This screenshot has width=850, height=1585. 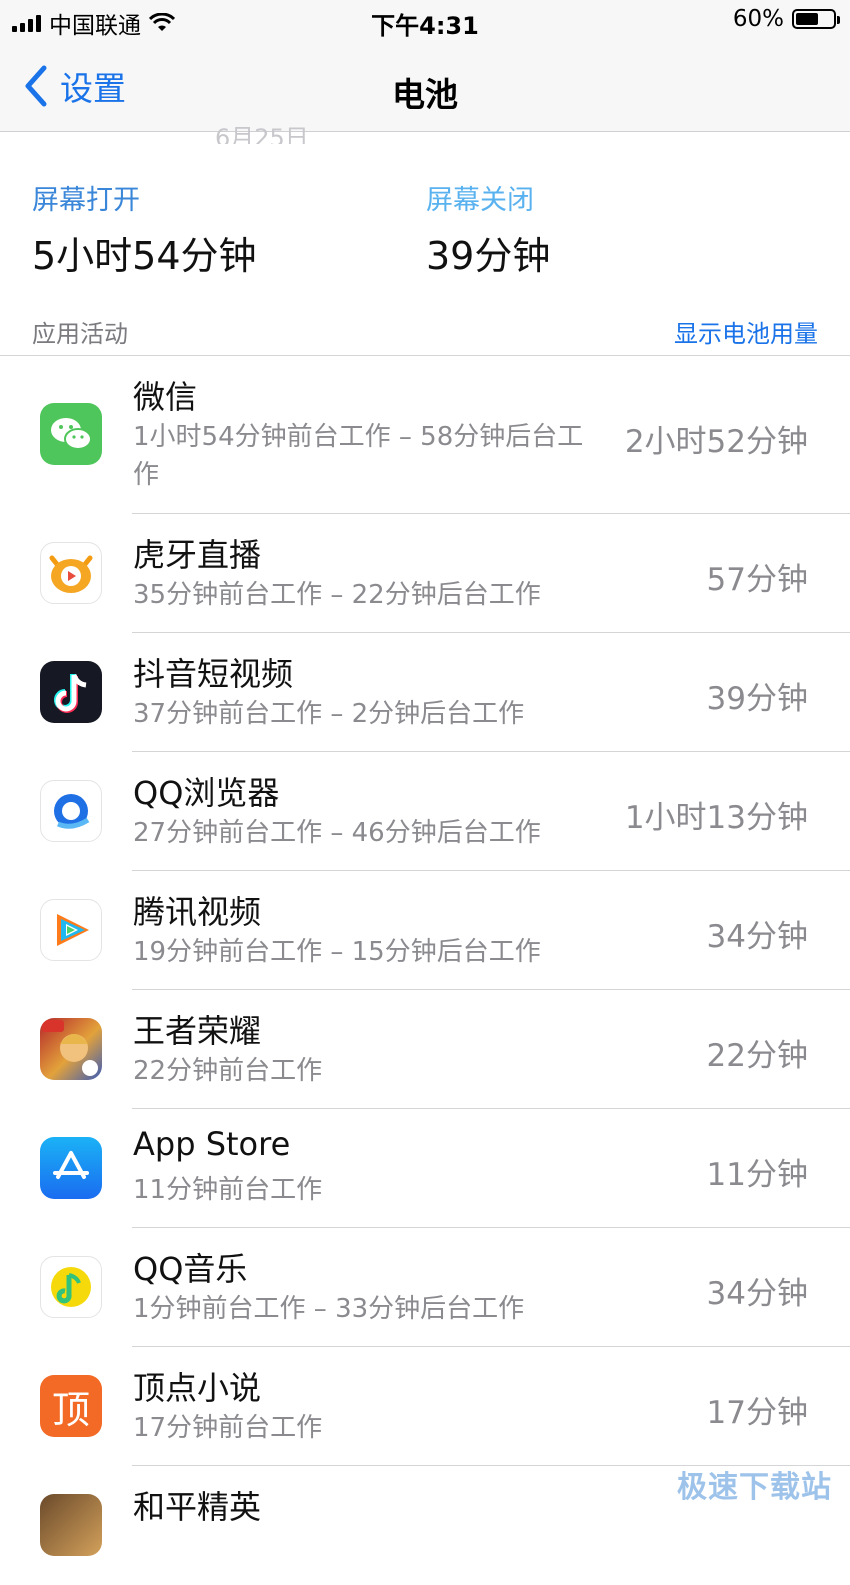 What do you see at coordinates (71, 1287) in the screenshot?
I see `qq-music-icon` at bounding box center [71, 1287].